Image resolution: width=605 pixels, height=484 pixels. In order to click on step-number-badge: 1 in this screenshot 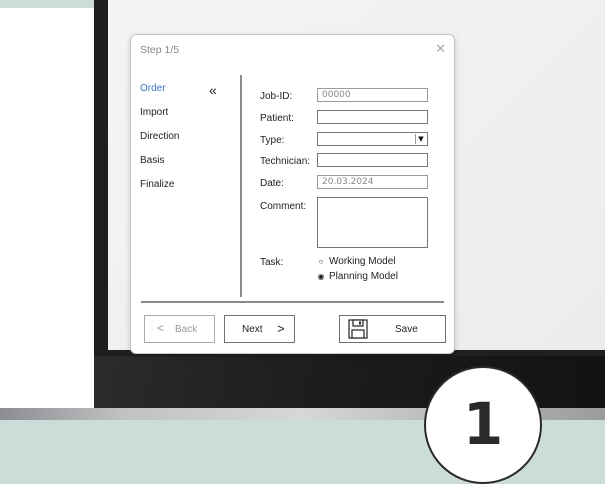, I will do `click(483, 425)`.